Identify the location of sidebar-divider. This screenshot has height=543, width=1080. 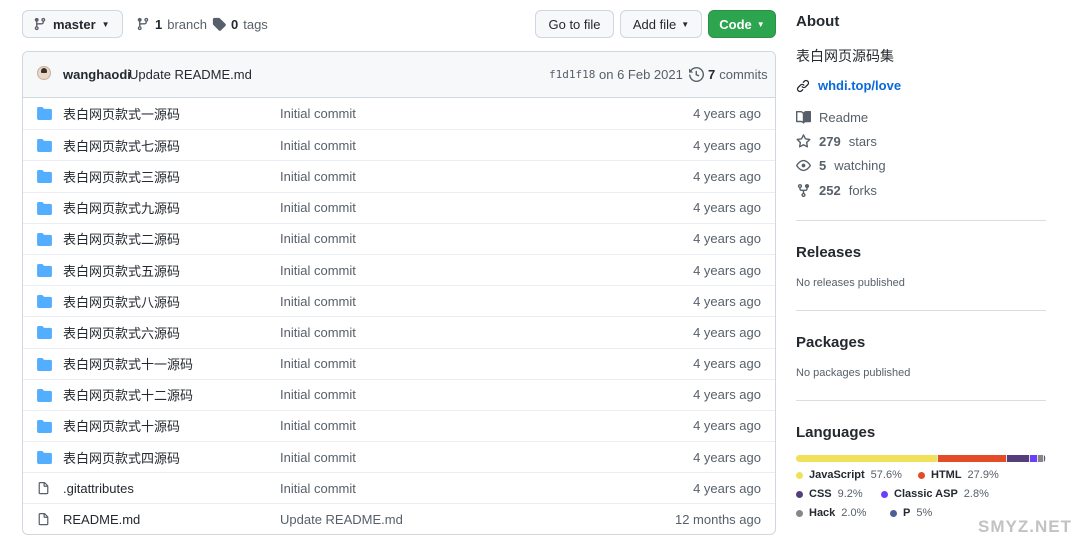
(921, 220).